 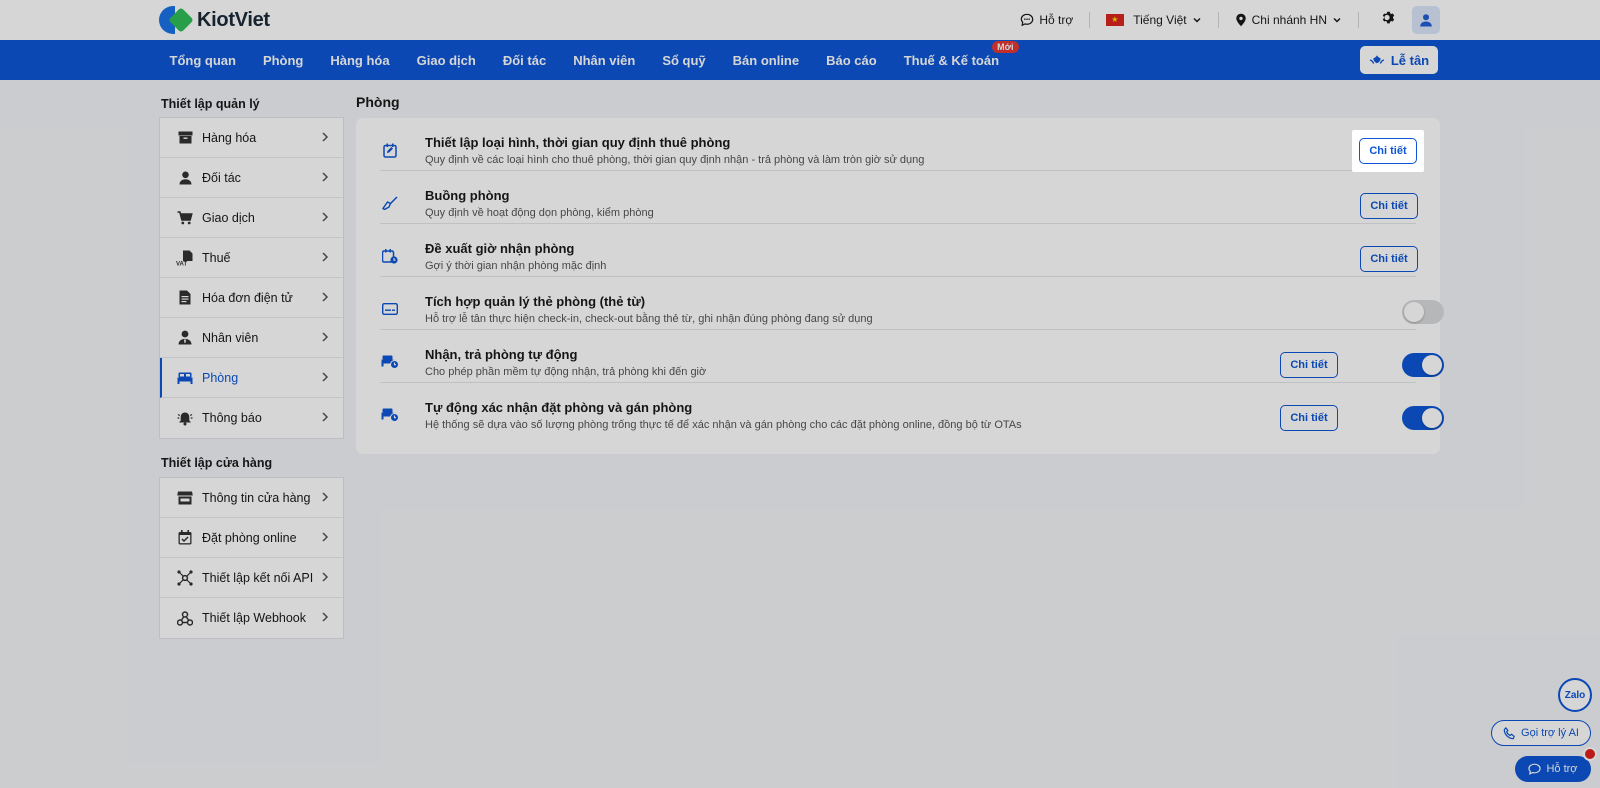 What do you see at coordinates (1240, 20) in the screenshot?
I see `location-pin-icon` at bounding box center [1240, 20].